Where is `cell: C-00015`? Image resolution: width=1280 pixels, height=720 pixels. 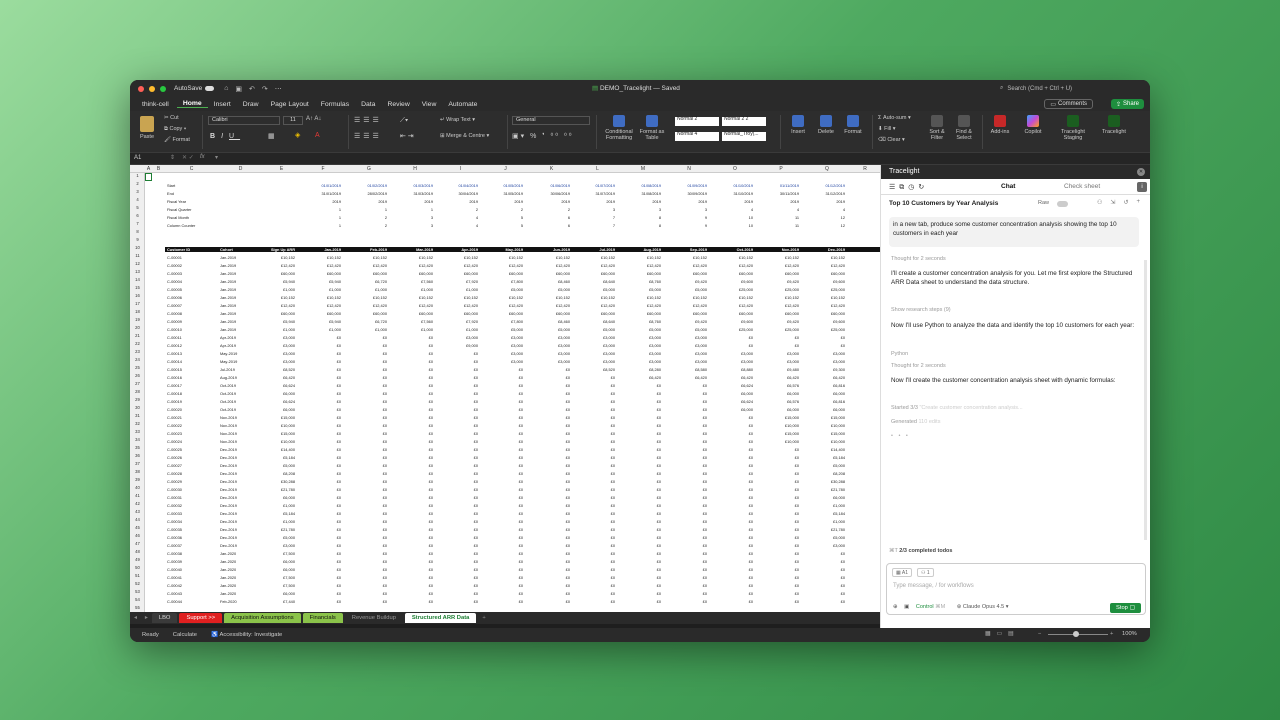
cell: C-00015 is located at coordinates (189, 369).